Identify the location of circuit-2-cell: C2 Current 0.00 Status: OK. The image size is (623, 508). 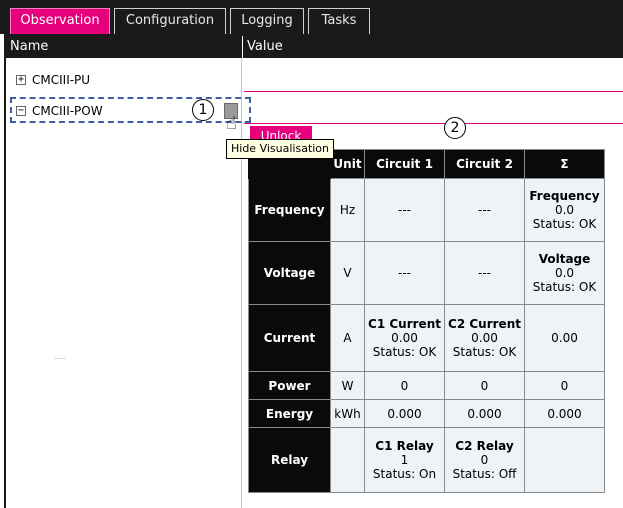
(484, 338).